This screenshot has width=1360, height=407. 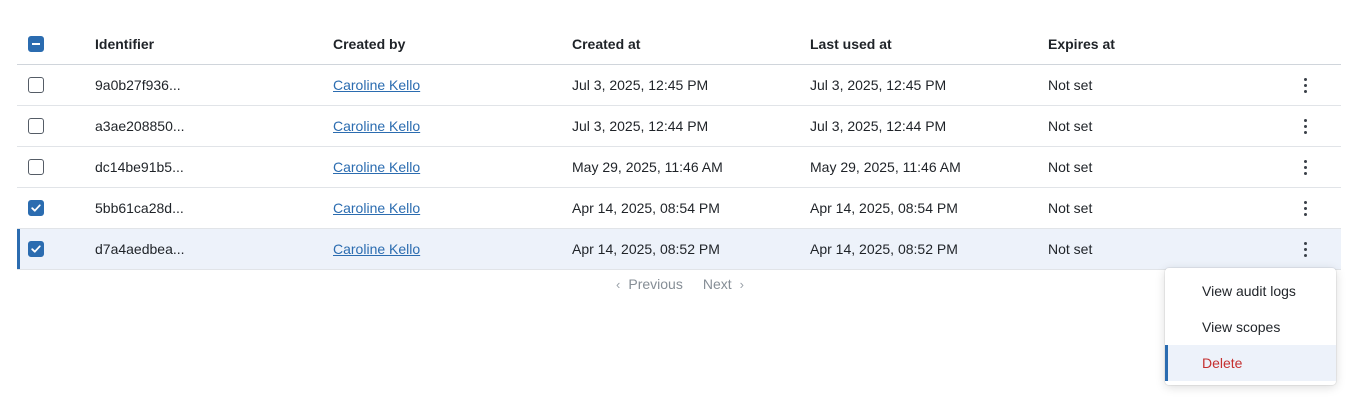 What do you see at coordinates (606, 44) in the screenshot?
I see `header-created-at: Created at` at bounding box center [606, 44].